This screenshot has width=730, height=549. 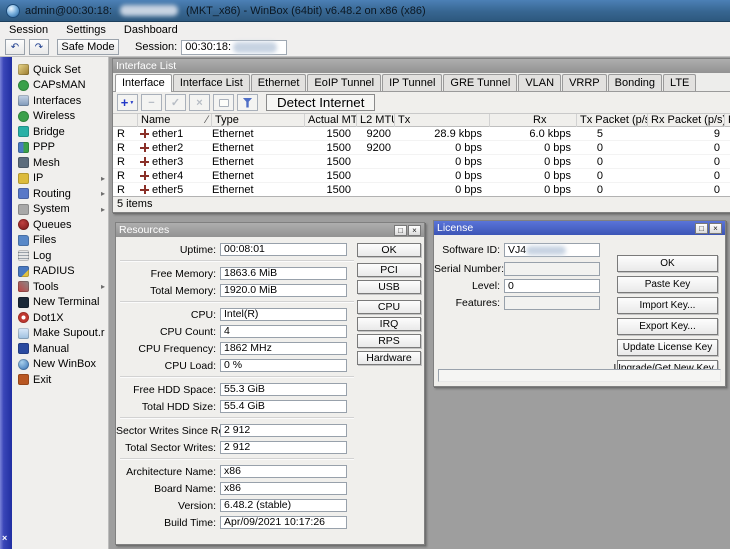 I want to click on cpu-load-field: 0 %, so click(x=283, y=365).